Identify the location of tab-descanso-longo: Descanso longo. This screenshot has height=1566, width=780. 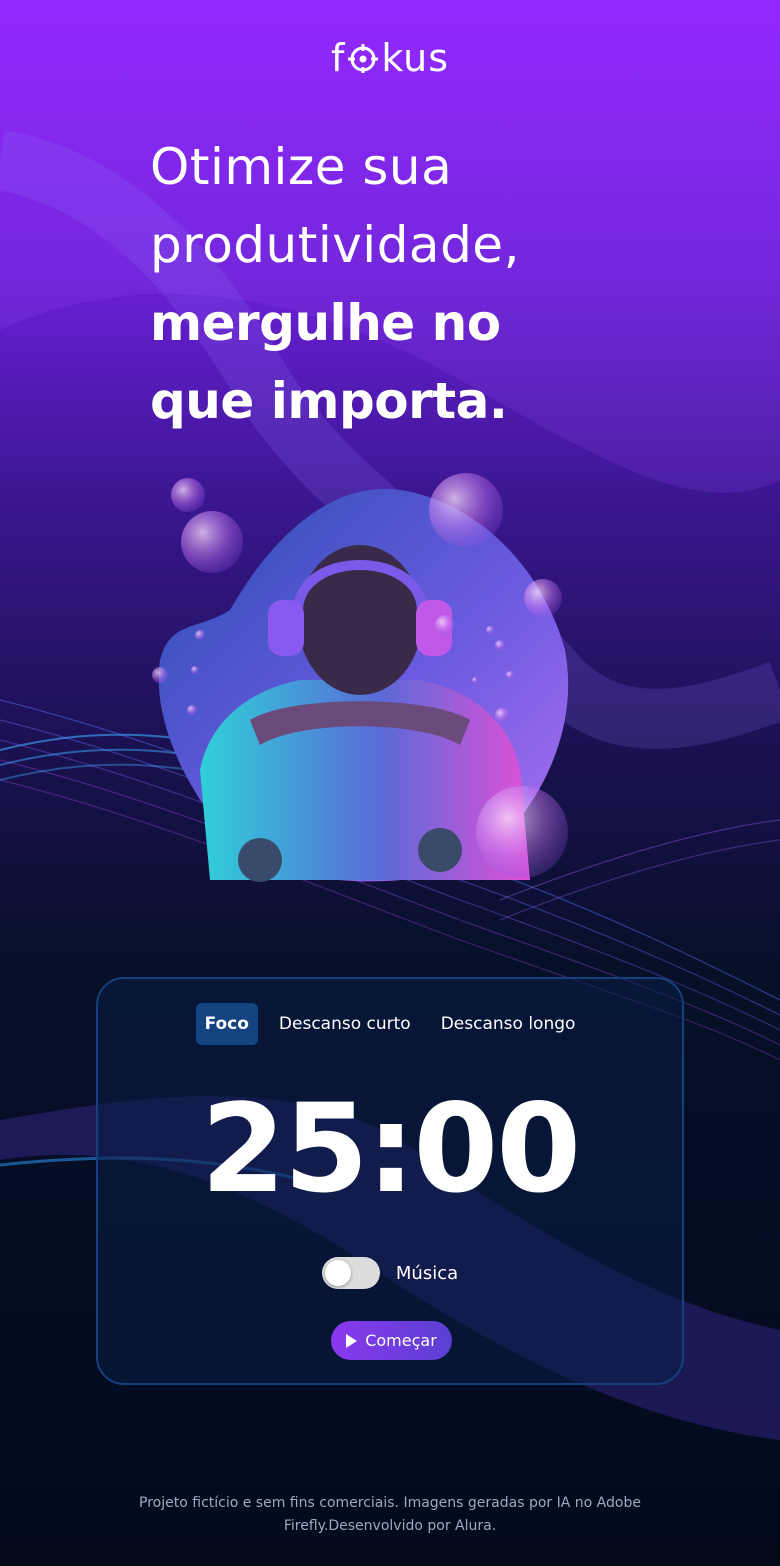
(508, 1024).